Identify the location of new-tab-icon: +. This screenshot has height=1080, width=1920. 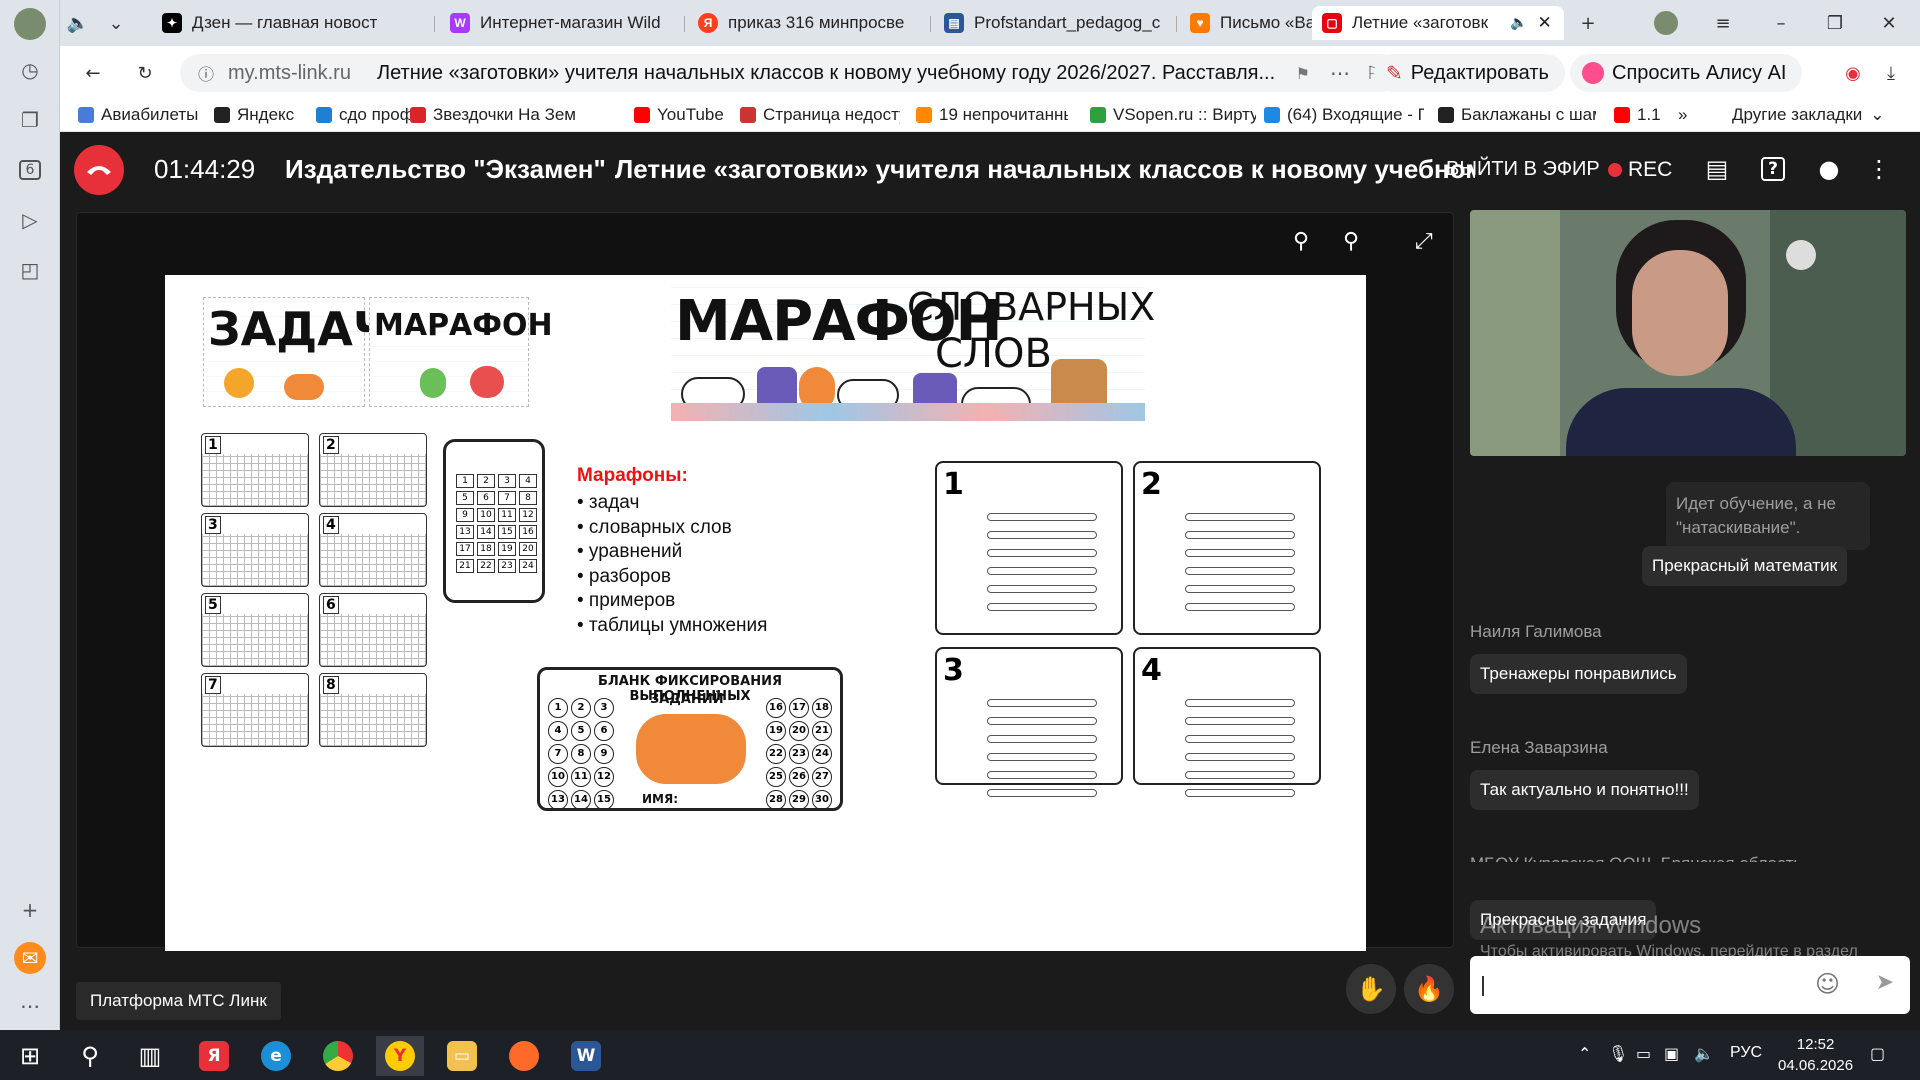
(1588, 23).